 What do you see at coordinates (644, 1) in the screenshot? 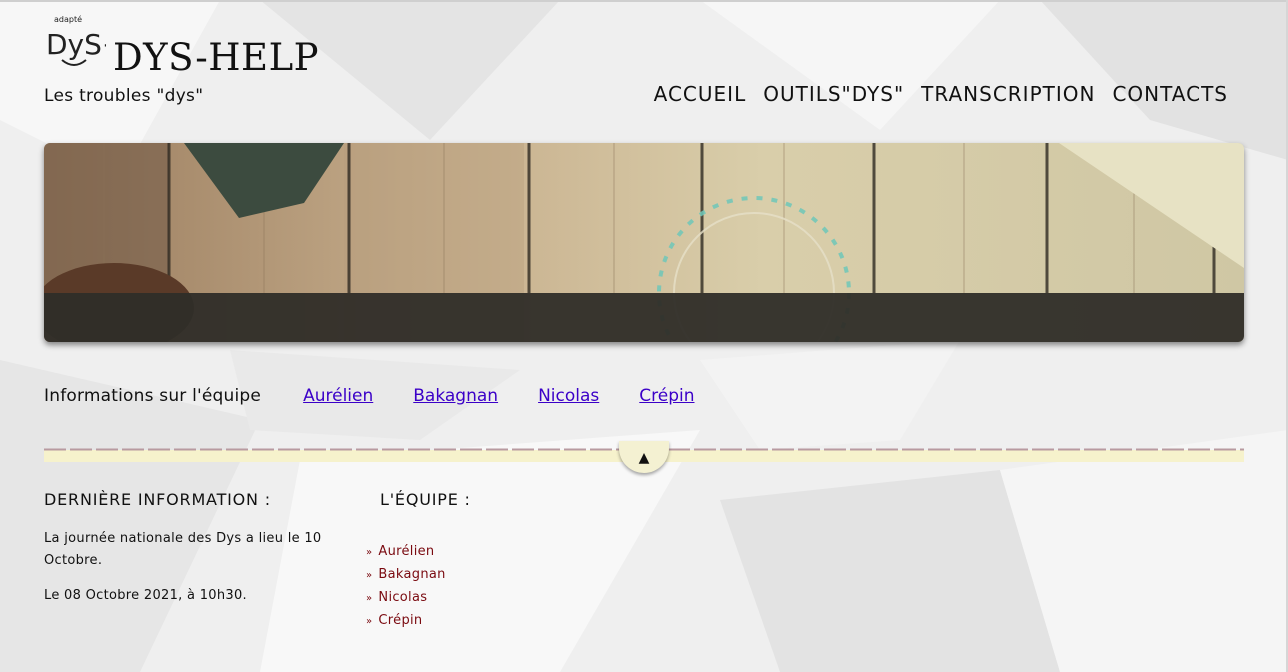
I see `top-border` at bounding box center [644, 1].